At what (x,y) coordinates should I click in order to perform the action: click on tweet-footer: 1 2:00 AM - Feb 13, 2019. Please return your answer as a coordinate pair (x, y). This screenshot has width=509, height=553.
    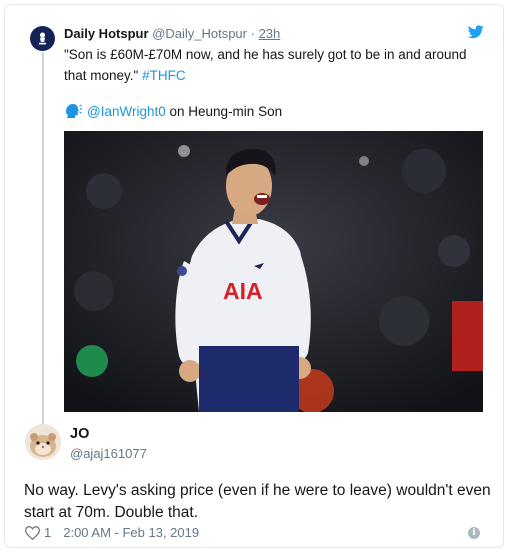
    Looking at the image, I should click on (112, 532).